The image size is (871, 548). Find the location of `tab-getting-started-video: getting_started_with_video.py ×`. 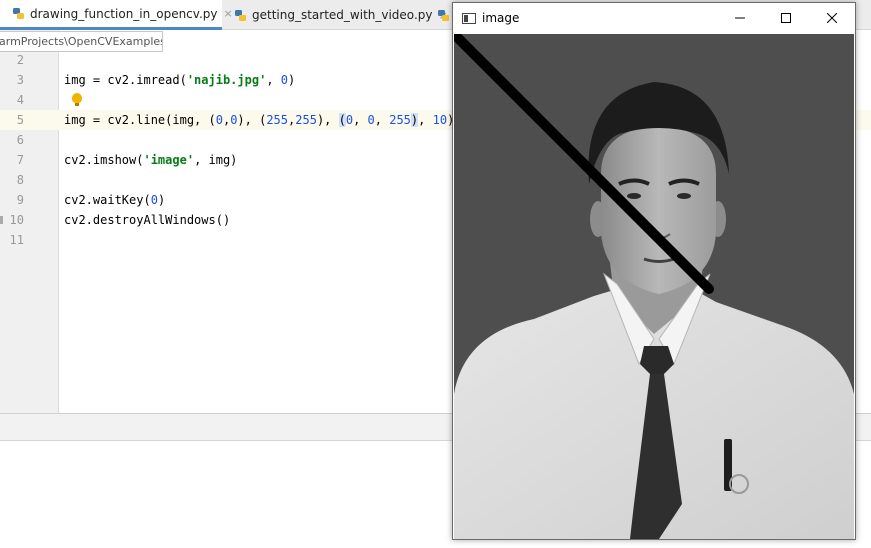

tab-getting-started-video: getting_started_with_video.py × is located at coordinates (335, 15).